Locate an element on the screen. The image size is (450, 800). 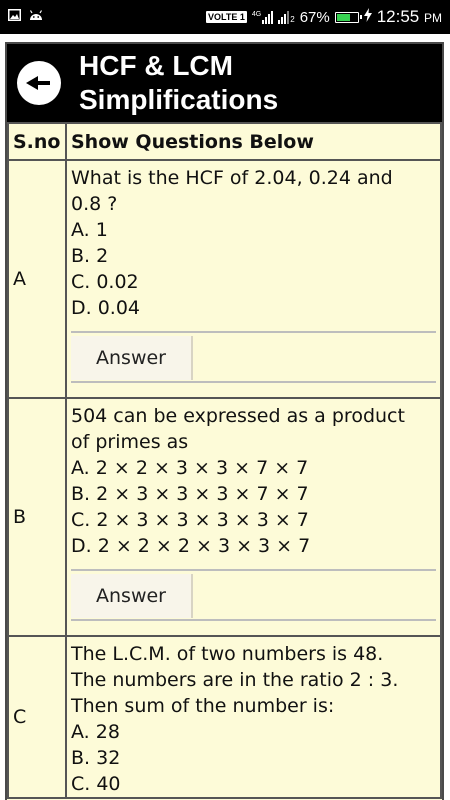
row-sno: A is located at coordinates (37, 279).